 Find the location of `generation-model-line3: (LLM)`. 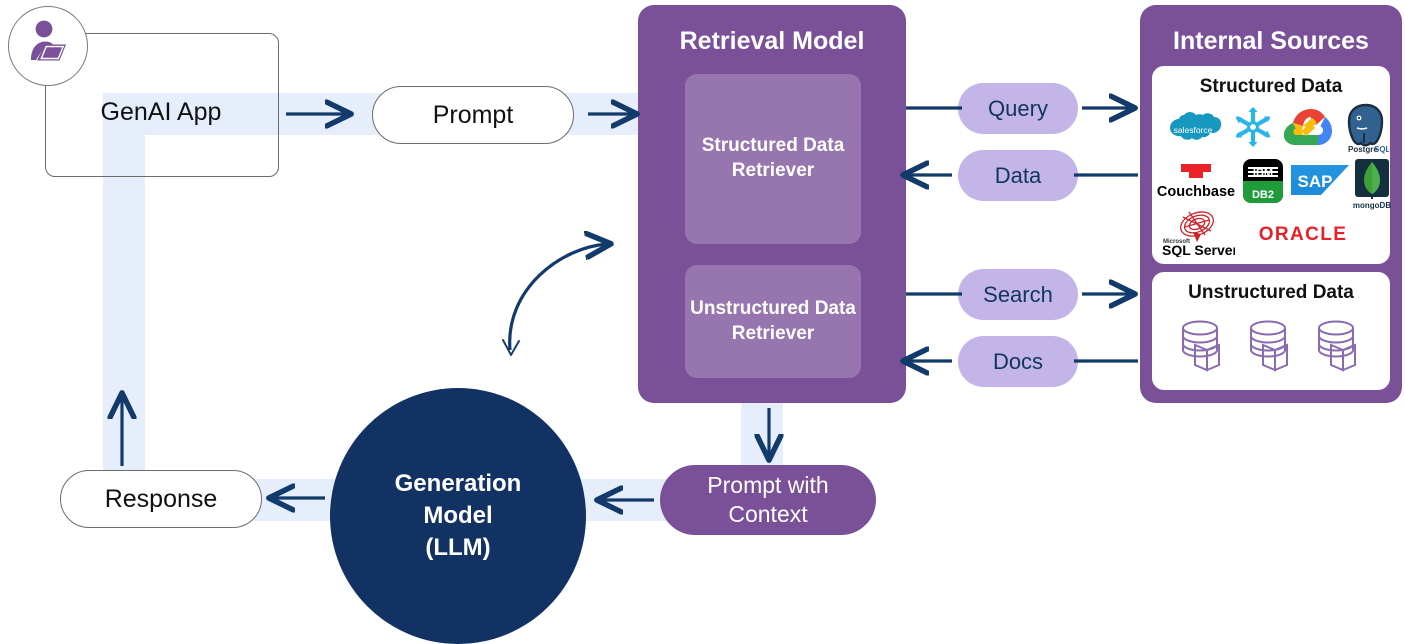

generation-model-line3: (LLM) is located at coordinates (458, 547).